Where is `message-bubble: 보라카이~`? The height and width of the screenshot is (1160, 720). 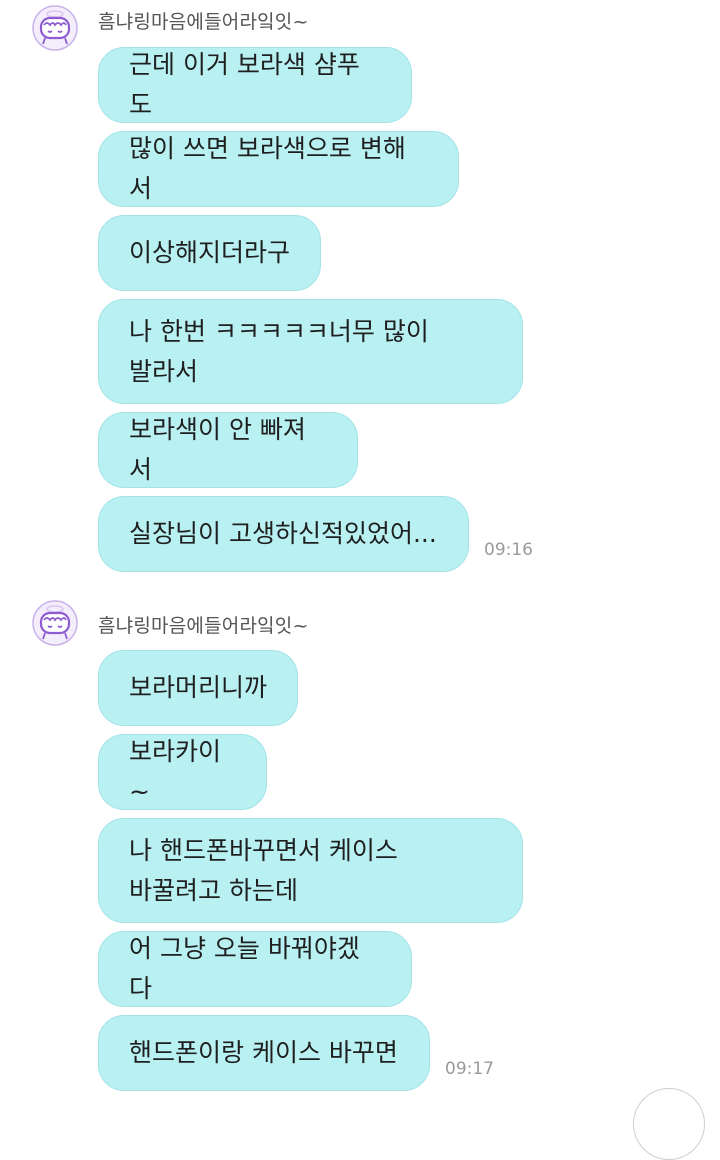 message-bubble: 보라카이~ is located at coordinates (182, 772).